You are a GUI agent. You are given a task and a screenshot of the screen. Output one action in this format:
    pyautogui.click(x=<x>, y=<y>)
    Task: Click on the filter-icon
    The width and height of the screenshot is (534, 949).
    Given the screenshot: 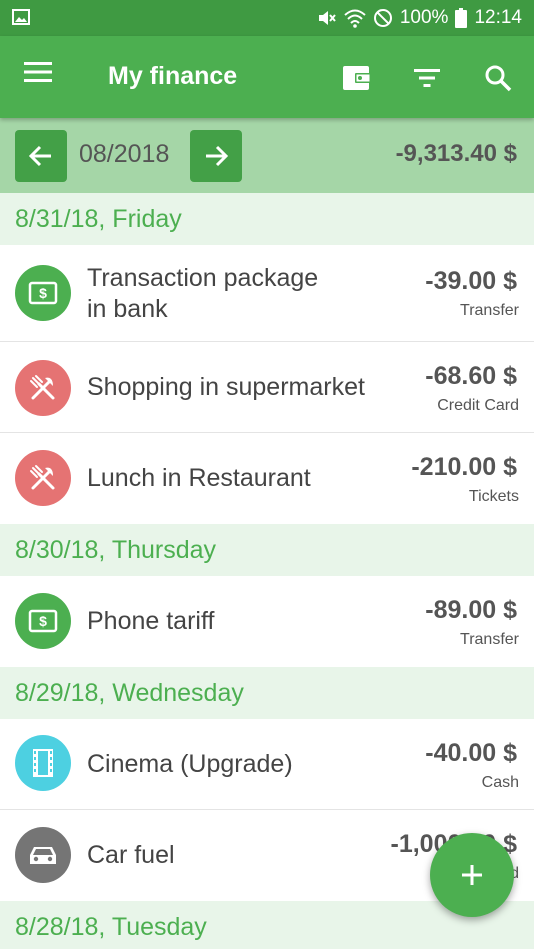 What is the action you would take?
    pyautogui.click(x=427, y=78)
    